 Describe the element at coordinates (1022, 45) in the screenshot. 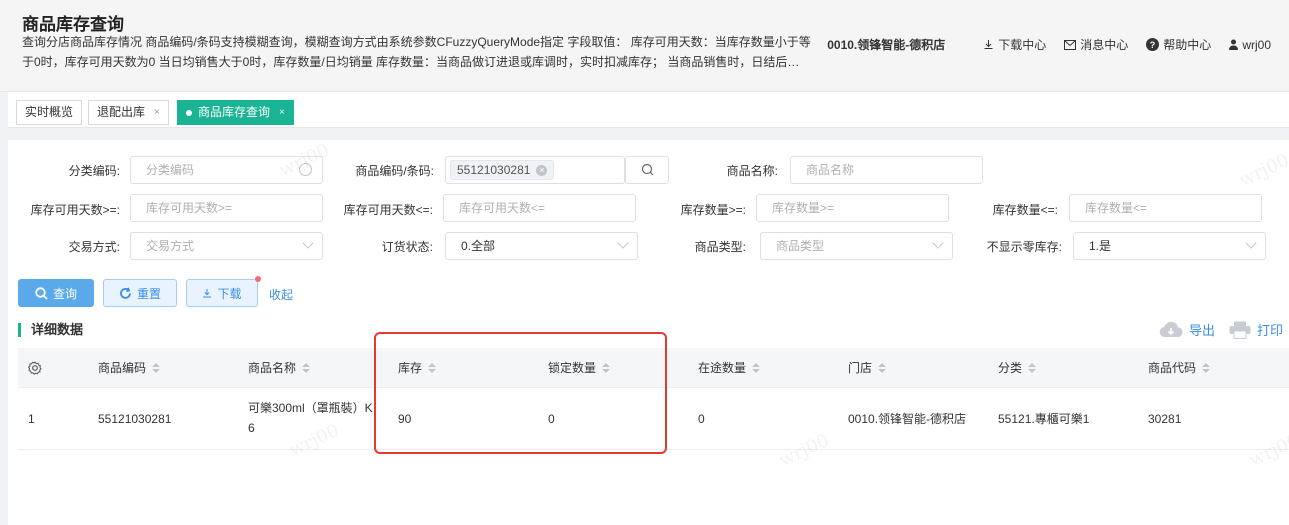

I see `download-center-label: 下载中心` at that location.